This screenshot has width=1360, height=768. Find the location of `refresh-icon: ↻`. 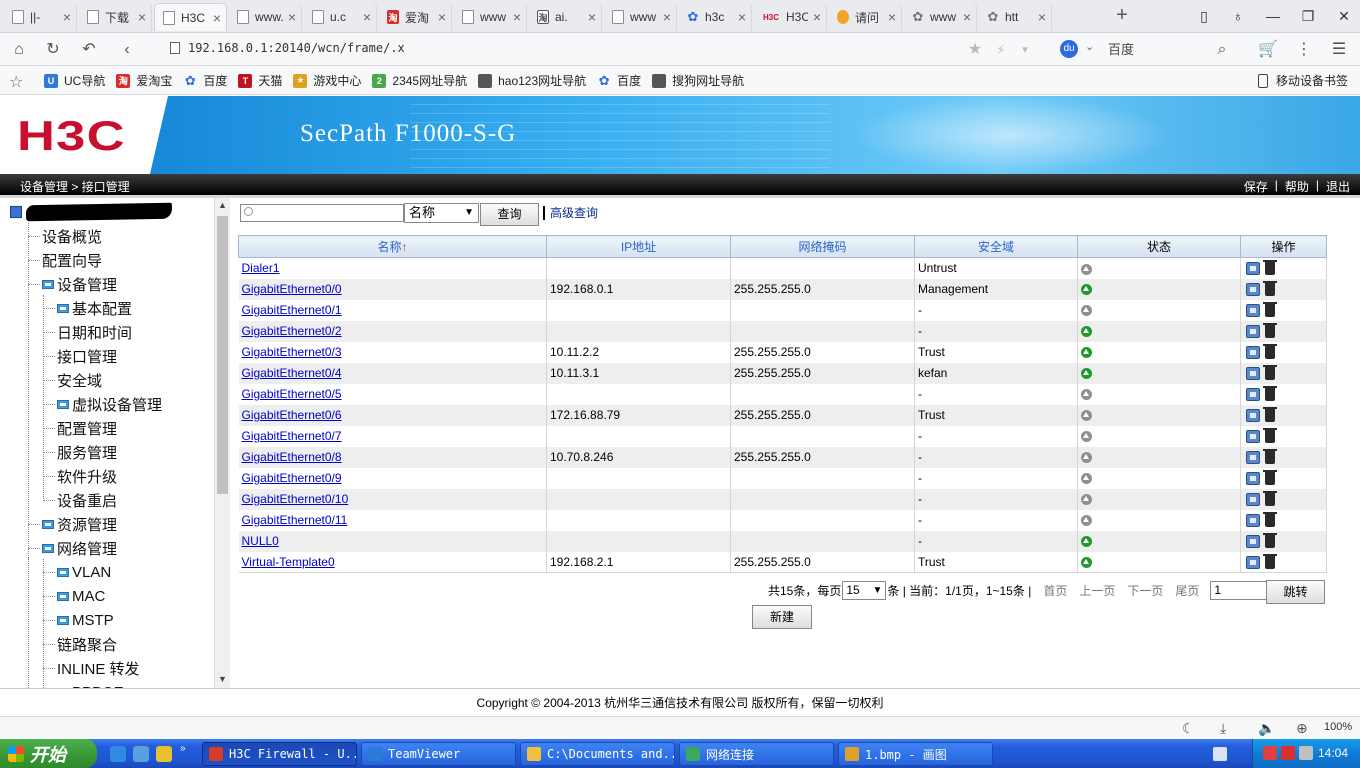

refresh-icon: ↻ is located at coordinates (53, 50).